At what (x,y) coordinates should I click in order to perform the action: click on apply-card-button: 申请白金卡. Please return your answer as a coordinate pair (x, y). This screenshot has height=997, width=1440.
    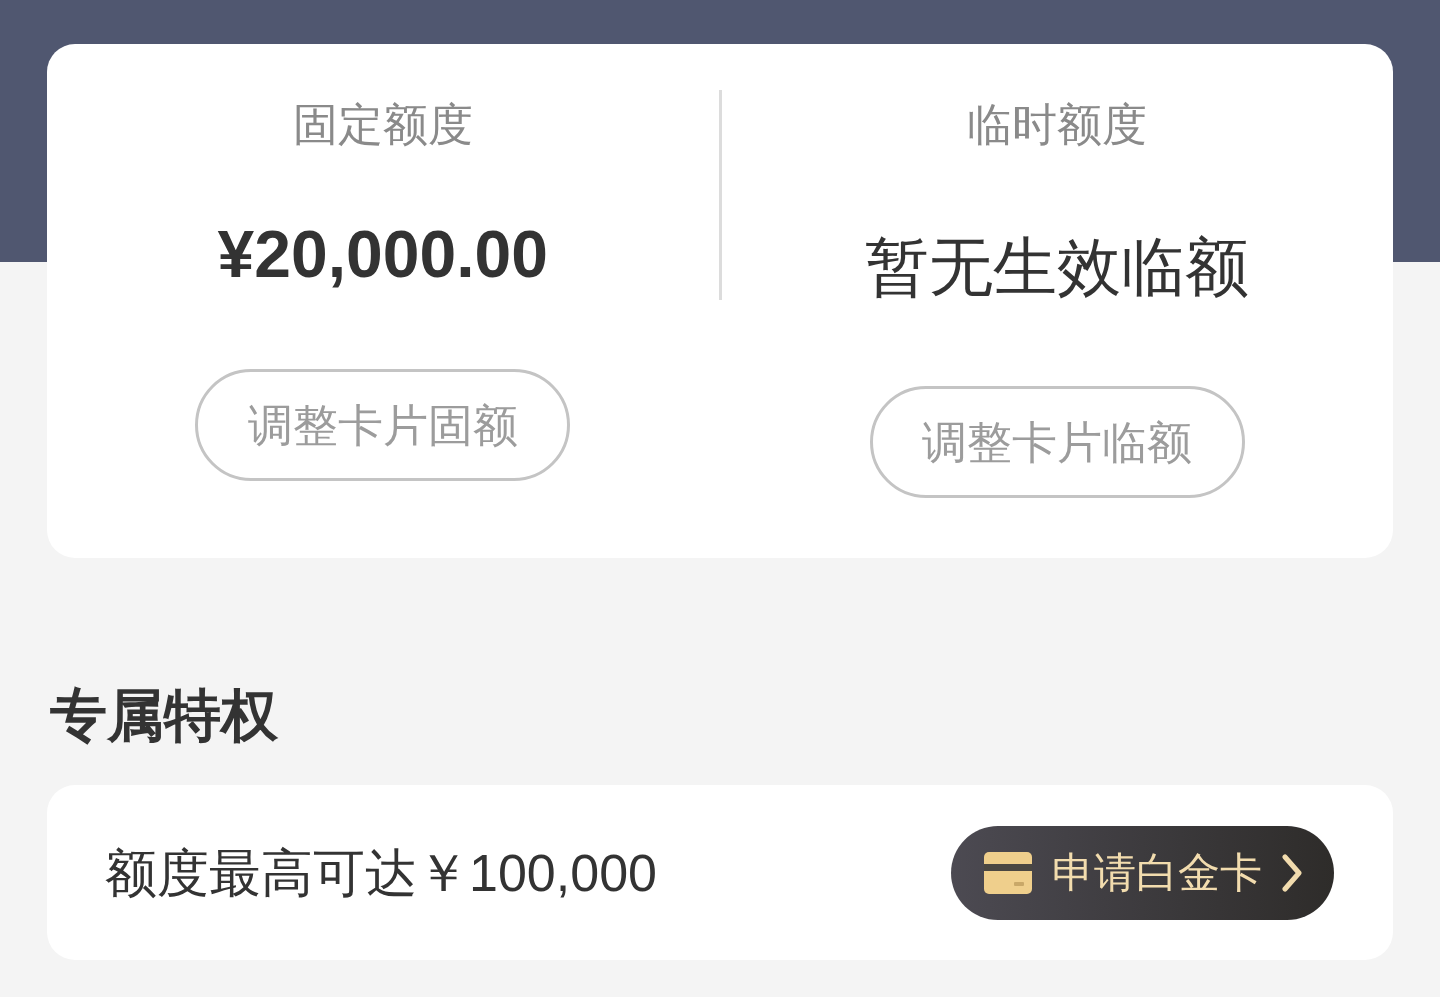
    Looking at the image, I should click on (1142, 872).